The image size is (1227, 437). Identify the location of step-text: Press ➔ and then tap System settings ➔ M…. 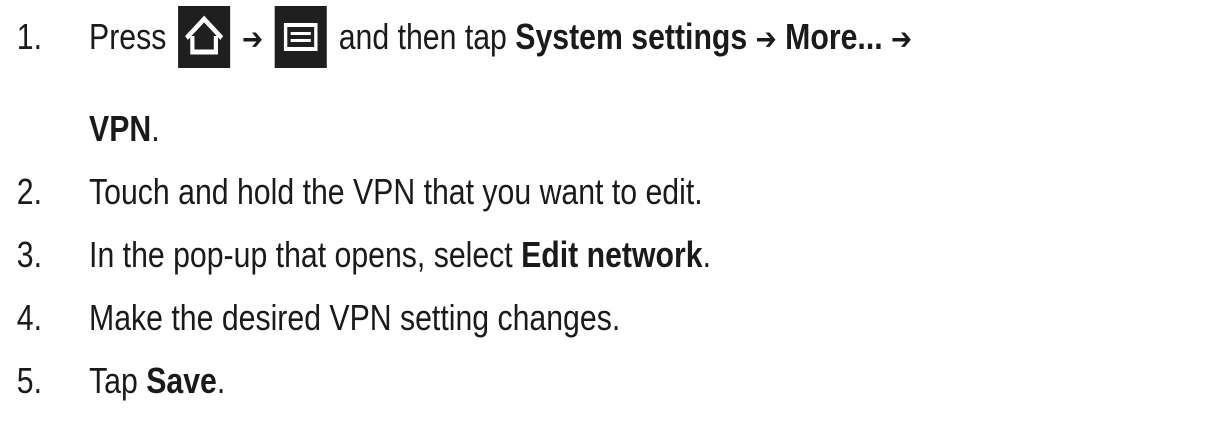
(501, 37).